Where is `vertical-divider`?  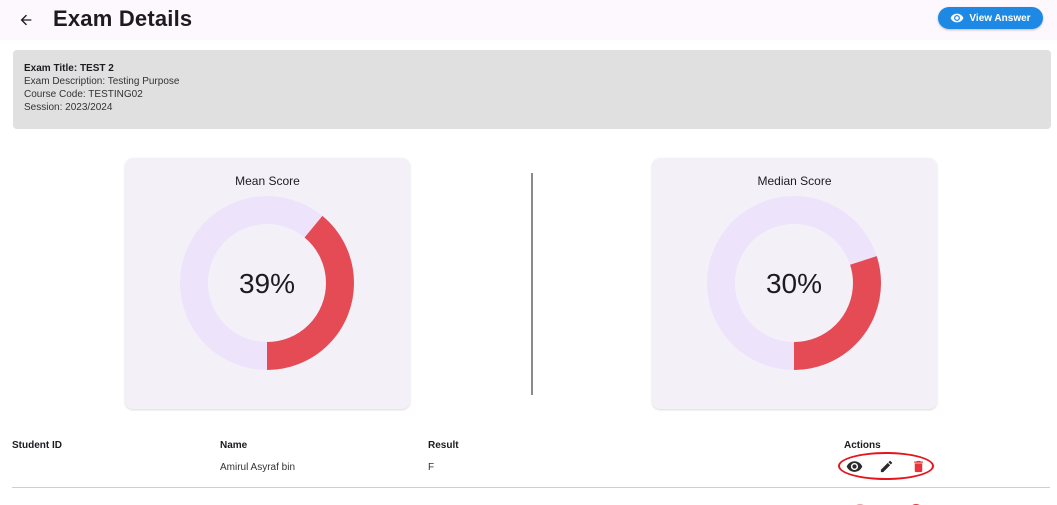 vertical-divider is located at coordinates (532, 284).